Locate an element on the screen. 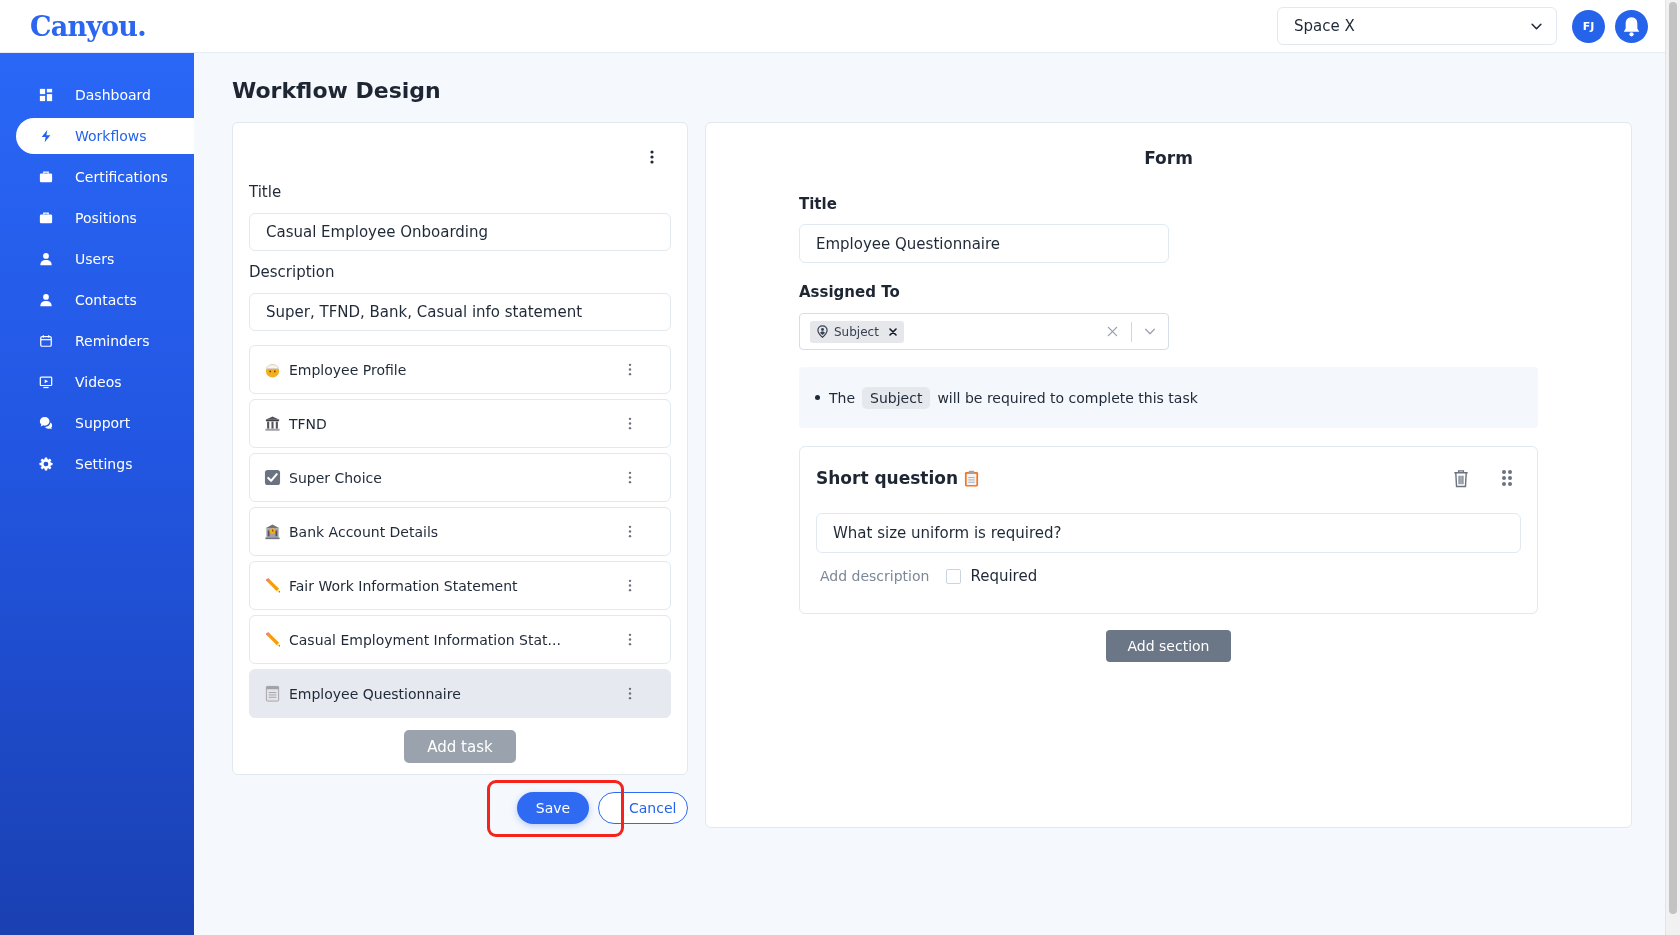 The width and height of the screenshot is (1680, 935). assignee-select: Subject is located at coordinates (984, 331).